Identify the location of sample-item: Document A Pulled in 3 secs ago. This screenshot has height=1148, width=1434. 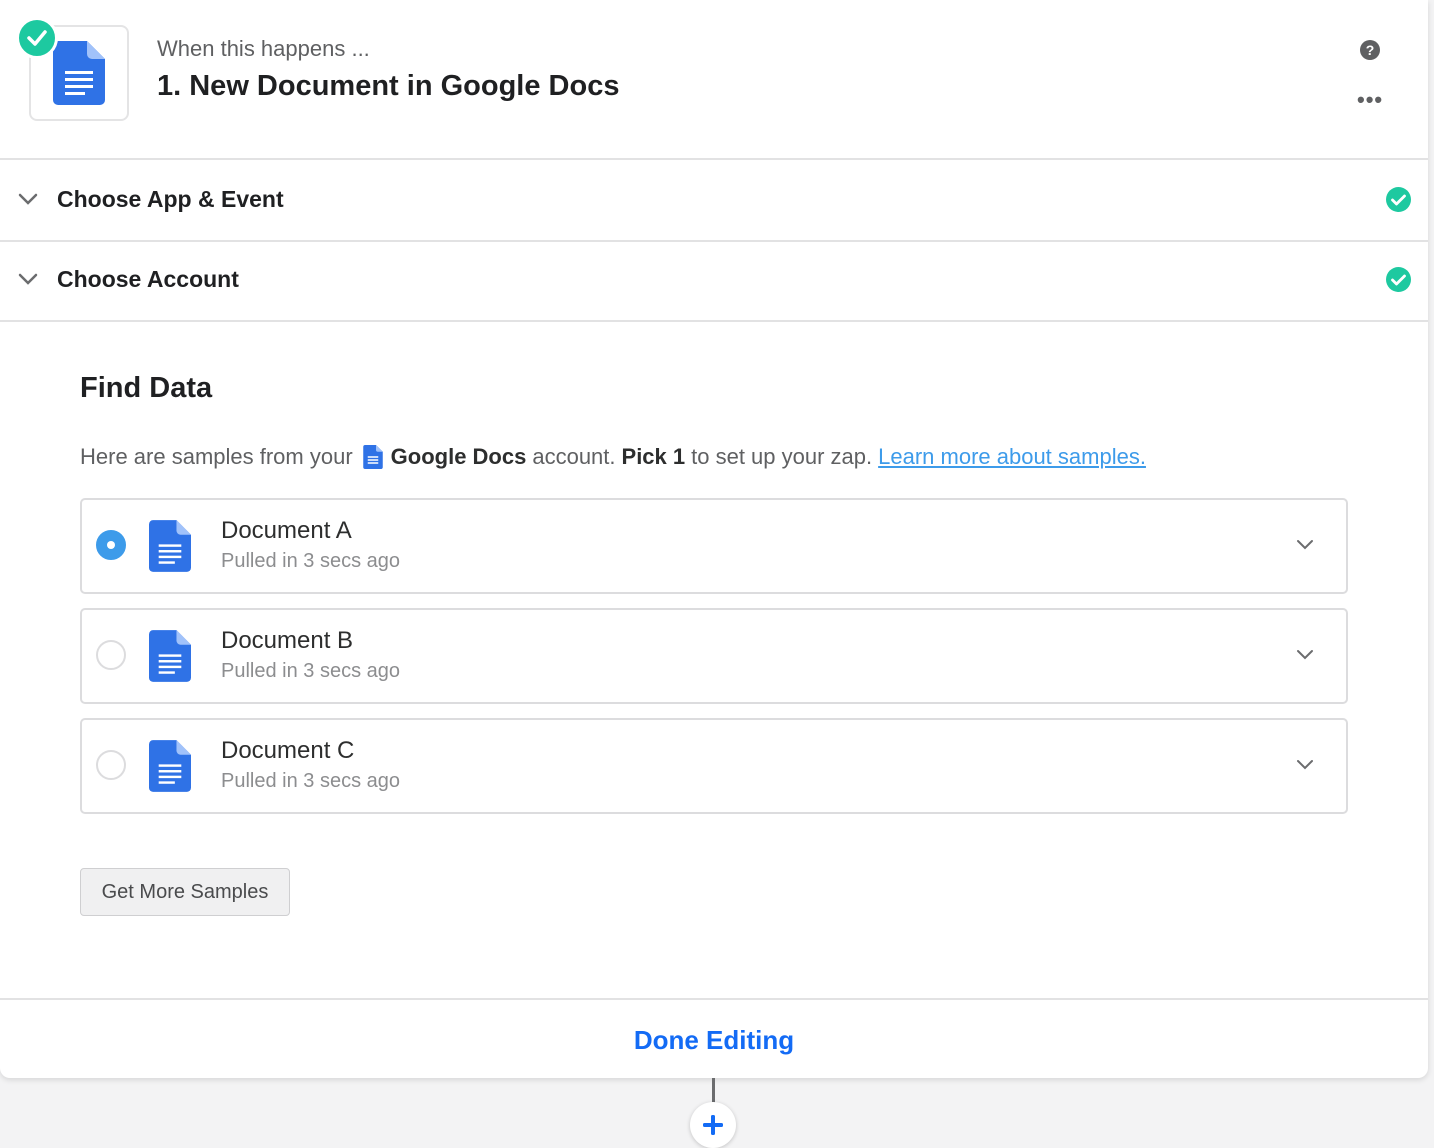
(714, 546).